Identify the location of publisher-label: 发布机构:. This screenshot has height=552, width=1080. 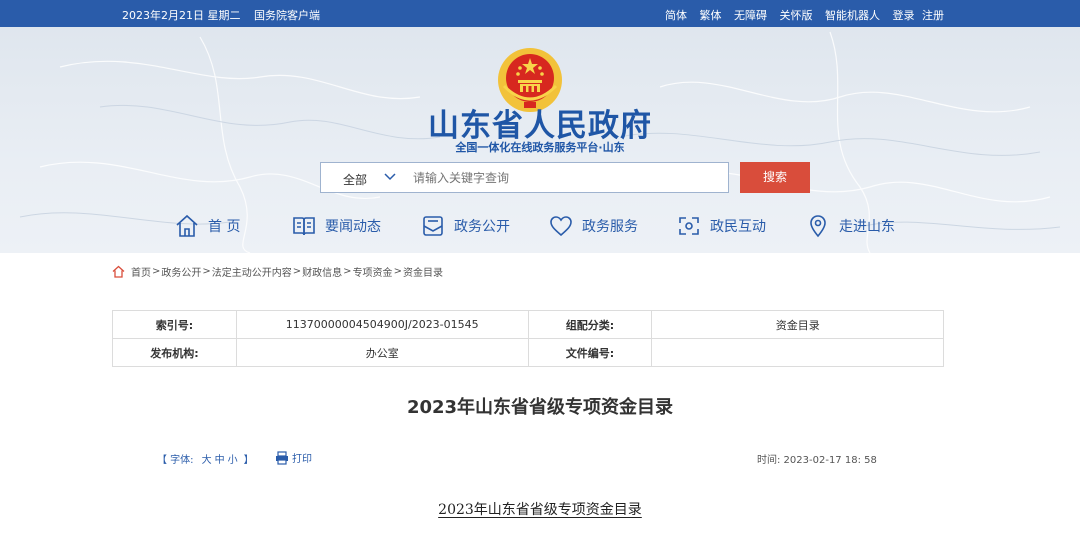
(174, 352).